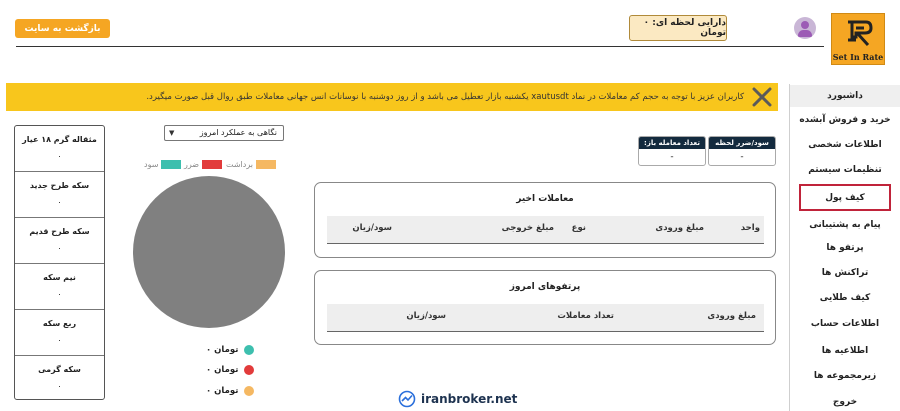  I want to click on withdrawal-dot-icon, so click(249, 391).